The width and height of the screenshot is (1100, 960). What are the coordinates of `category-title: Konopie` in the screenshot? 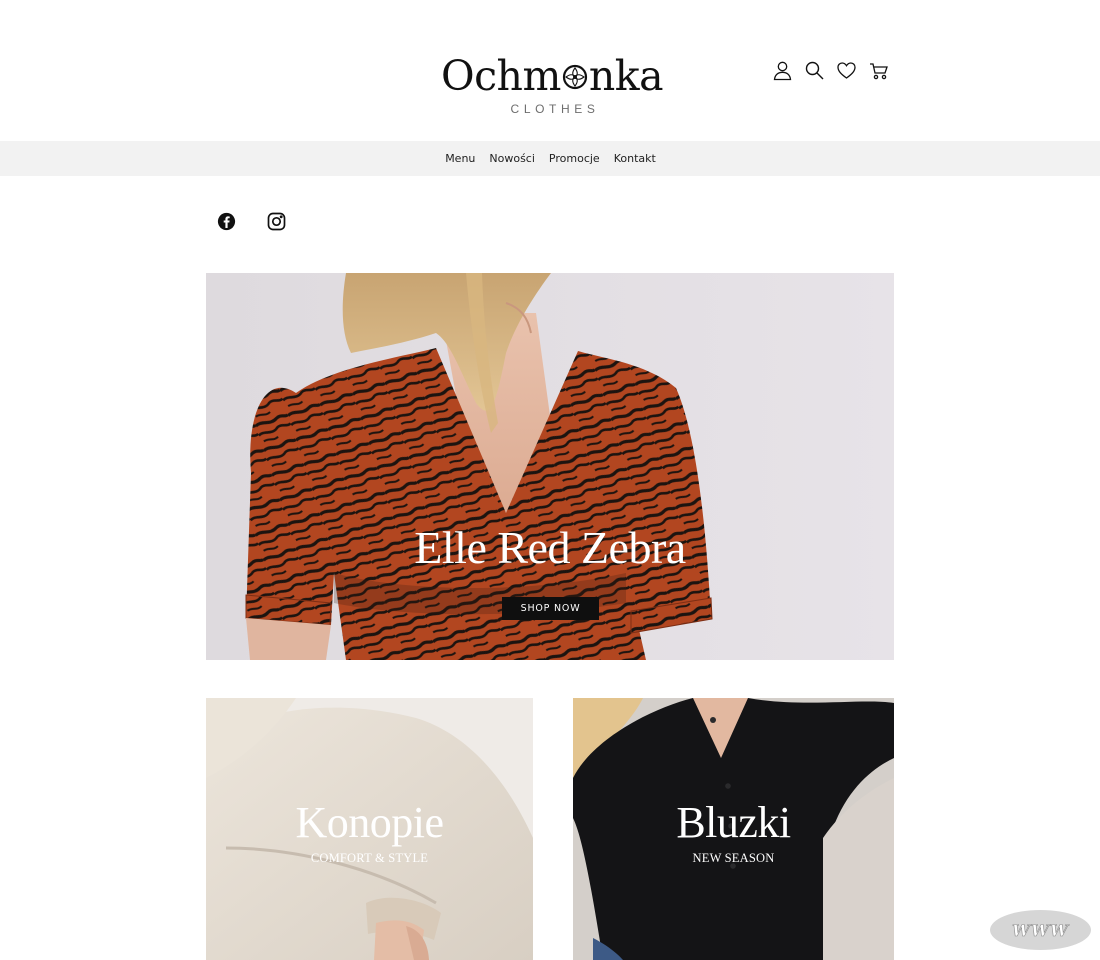 It's located at (369, 822).